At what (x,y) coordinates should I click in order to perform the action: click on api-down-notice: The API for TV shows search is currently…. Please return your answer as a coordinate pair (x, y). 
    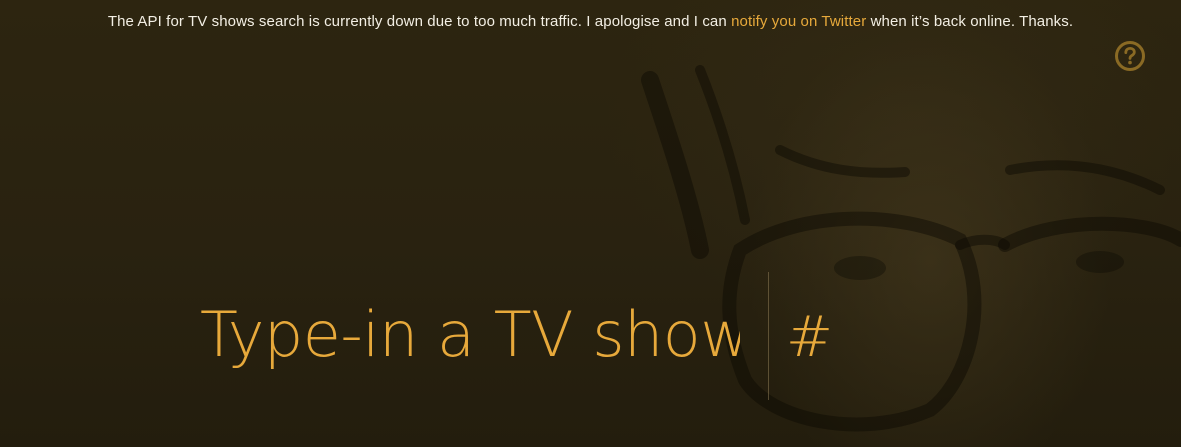
    Looking at the image, I should click on (590, 22).